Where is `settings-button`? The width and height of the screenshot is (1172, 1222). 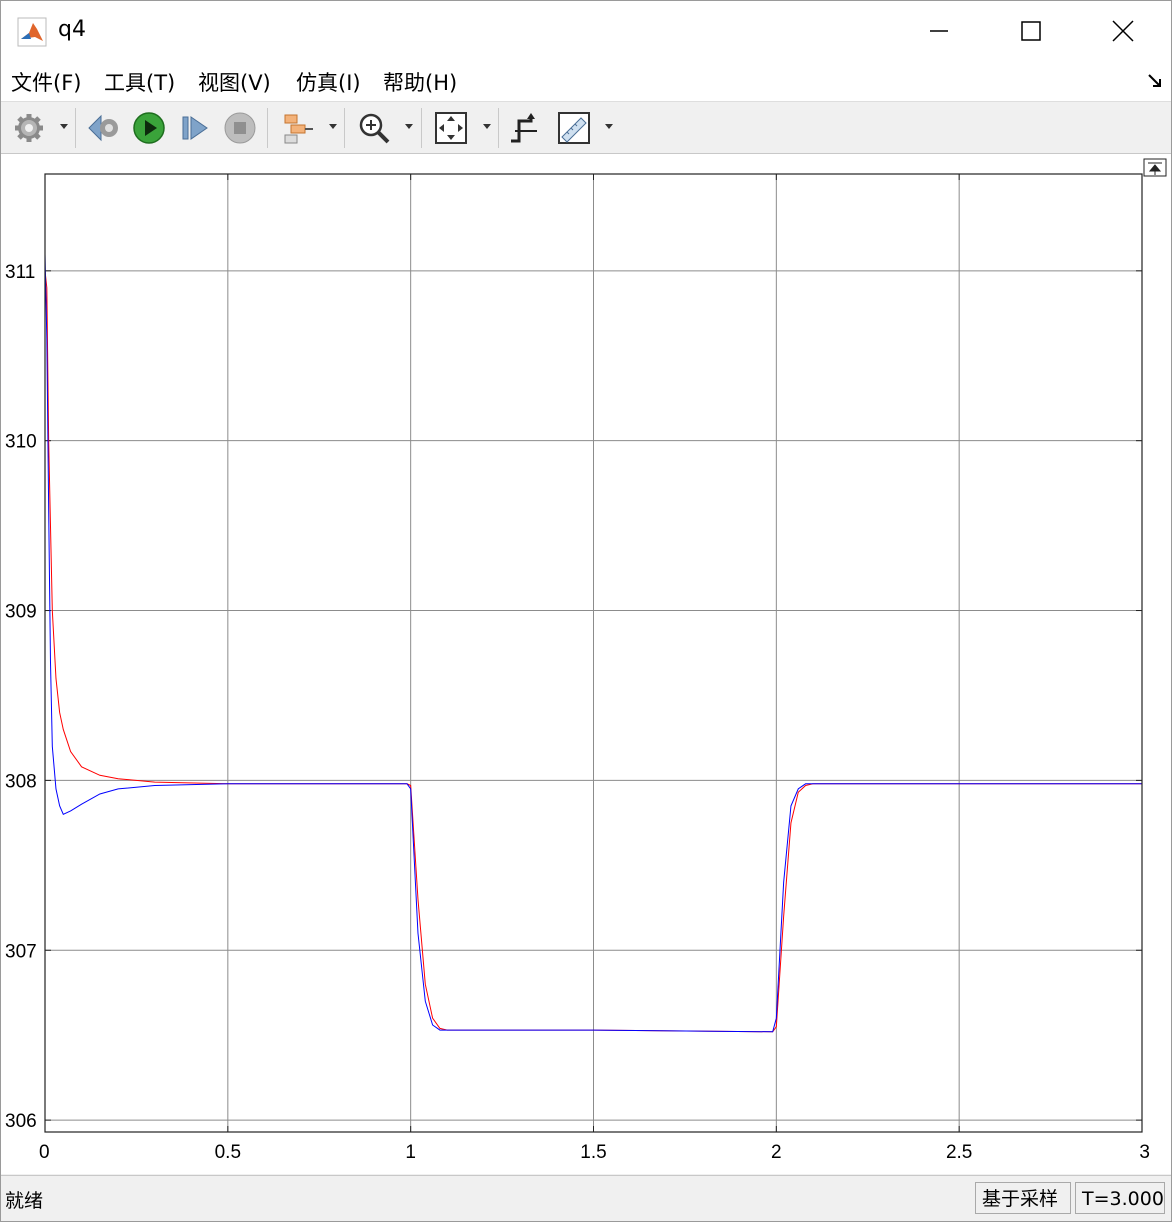 settings-button is located at coordinates (29, 128).